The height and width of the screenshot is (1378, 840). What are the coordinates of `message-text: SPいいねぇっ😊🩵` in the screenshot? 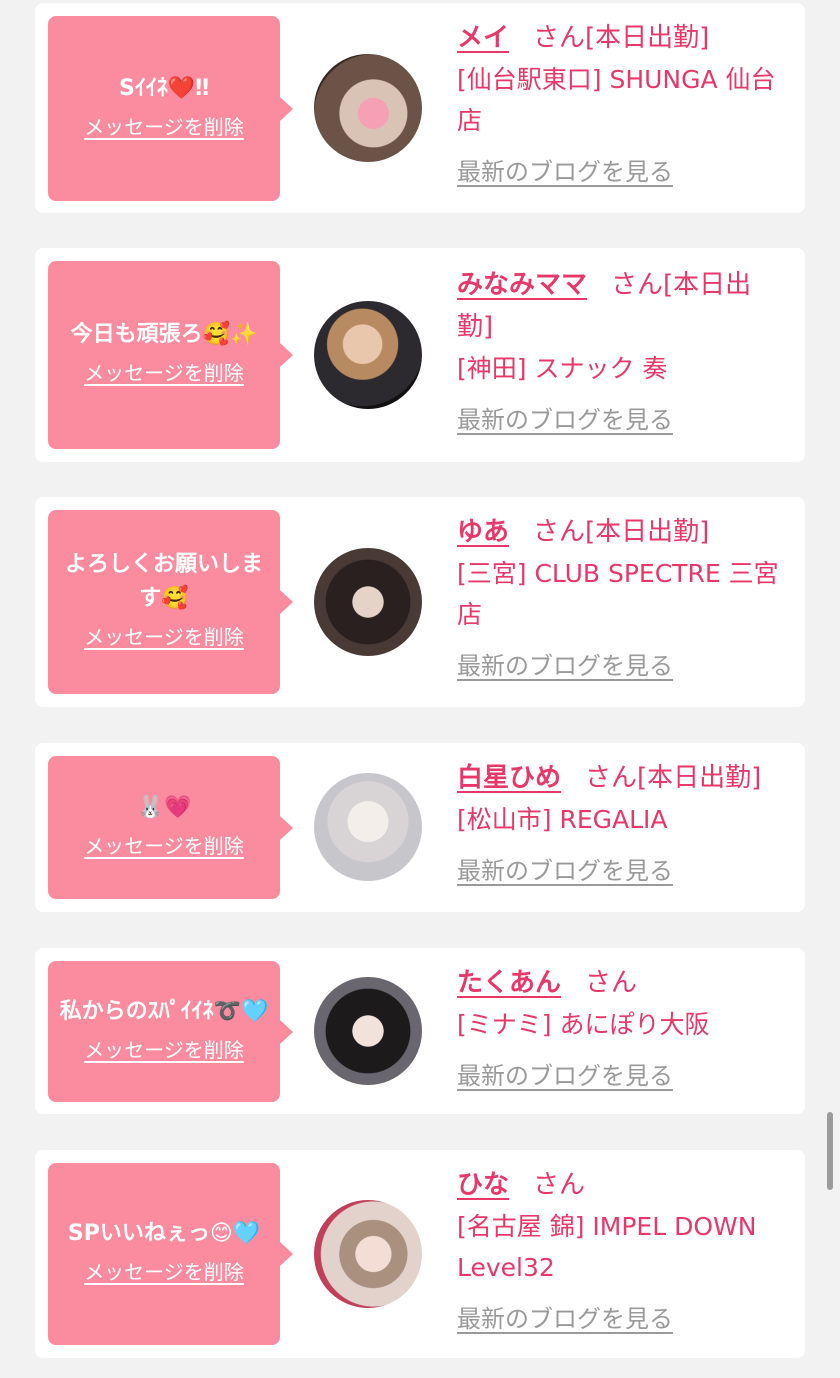 It's located at (164, 1233).